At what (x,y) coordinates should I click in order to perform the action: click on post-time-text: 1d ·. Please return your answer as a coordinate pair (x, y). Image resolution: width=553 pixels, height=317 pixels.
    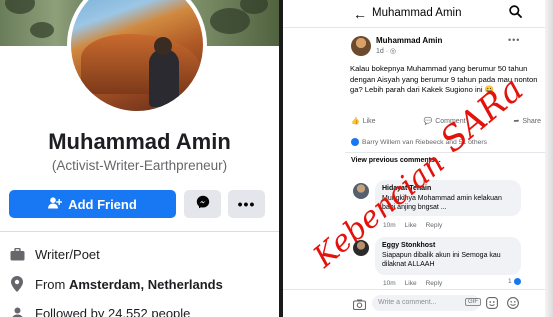
    Looking at the image, I should click on (383, 51).